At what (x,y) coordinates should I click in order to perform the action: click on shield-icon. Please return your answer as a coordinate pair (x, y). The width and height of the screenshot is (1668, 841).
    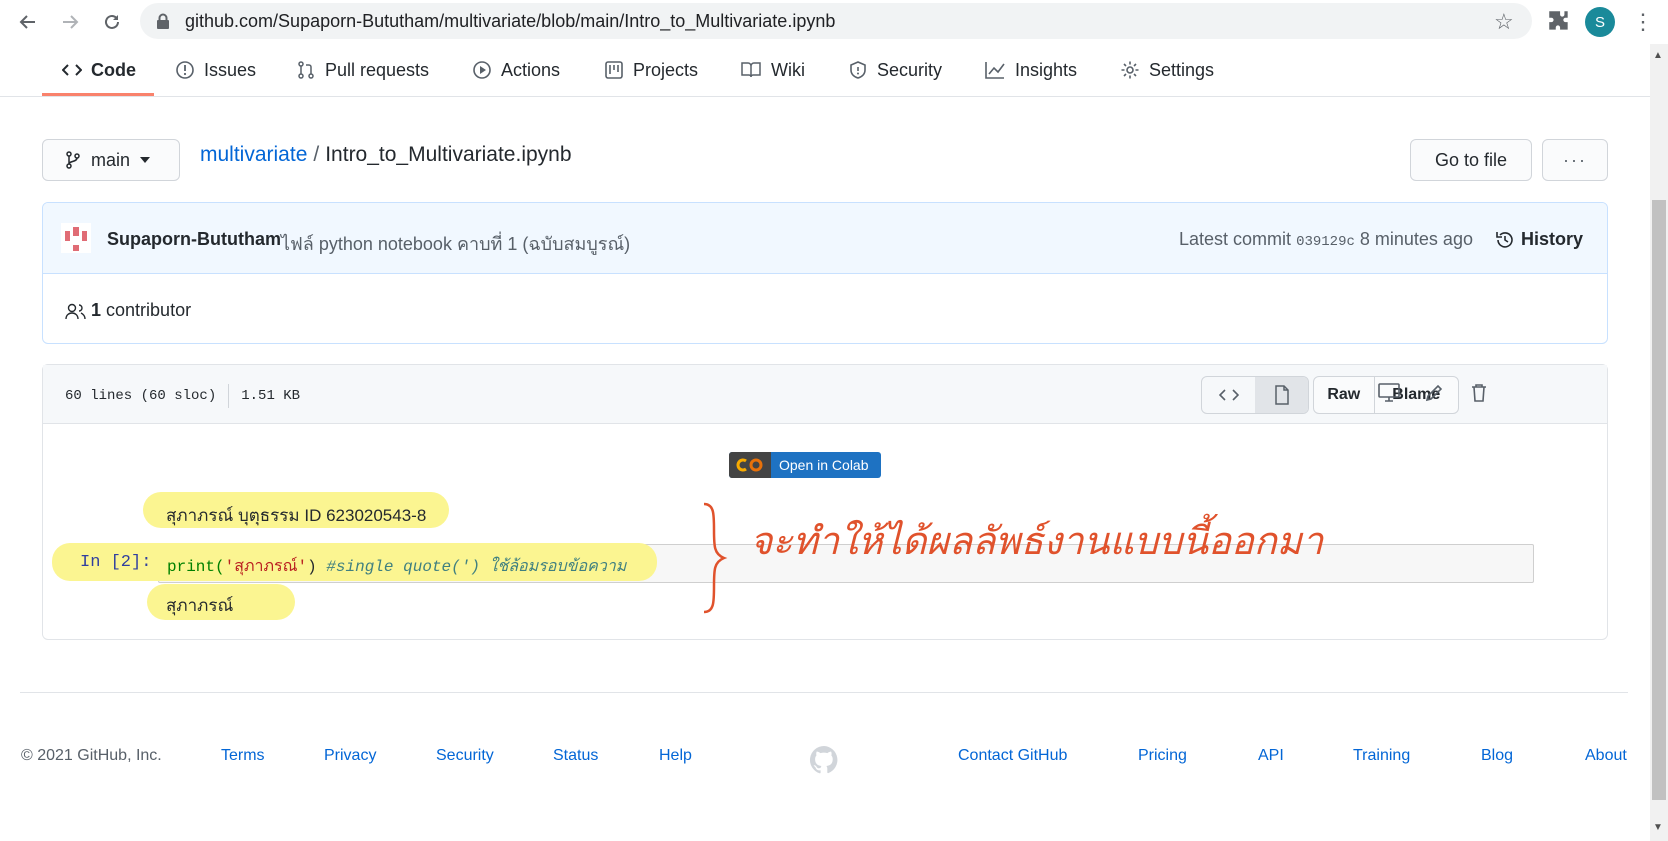
    Looking at the image, I should click on (858, 70).